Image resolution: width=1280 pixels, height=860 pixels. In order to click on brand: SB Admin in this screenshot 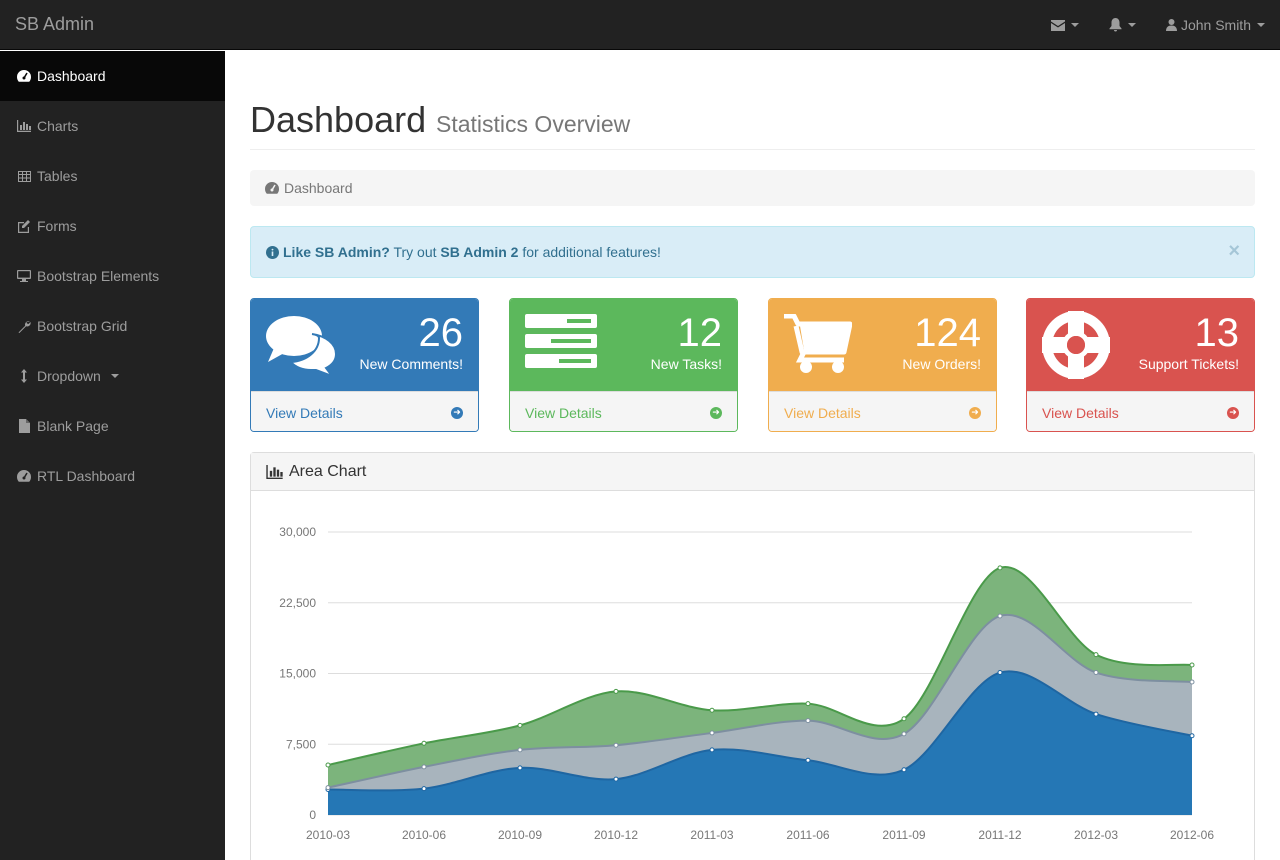, I will do `click(54, 24)`.